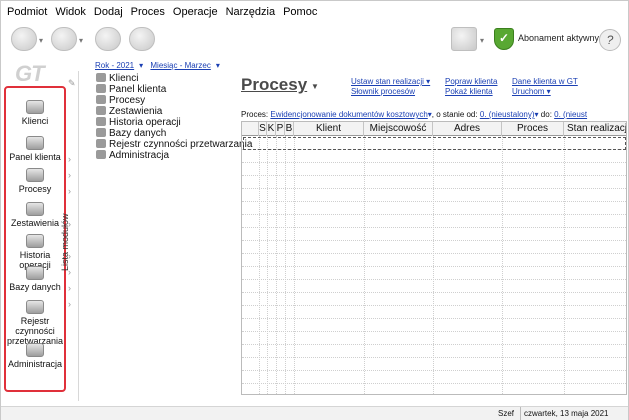  Describe the element at coordinates (35, 107) in the screenshot. I see `clients-icon` at that location.